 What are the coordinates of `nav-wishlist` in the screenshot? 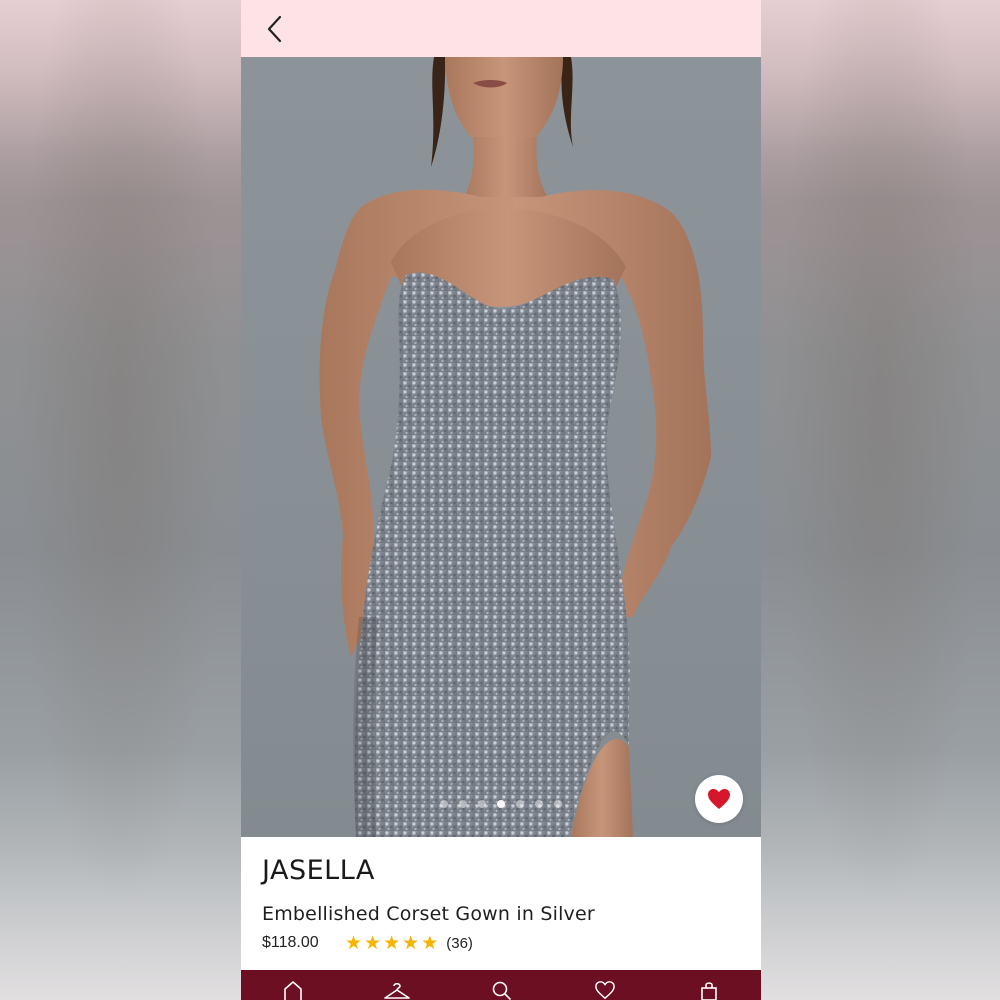 It's located at (605, 985).